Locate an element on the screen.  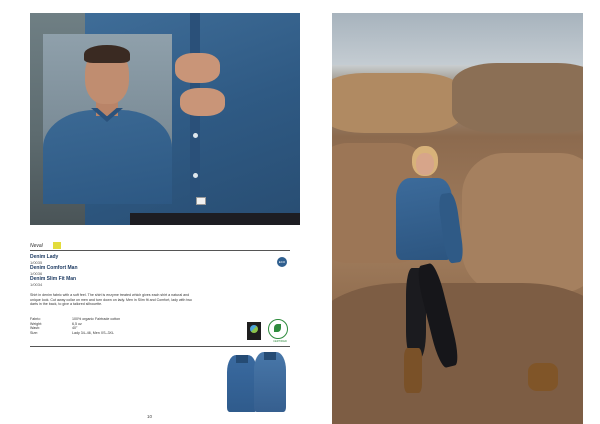
sky is located at coordinates (457, 39).